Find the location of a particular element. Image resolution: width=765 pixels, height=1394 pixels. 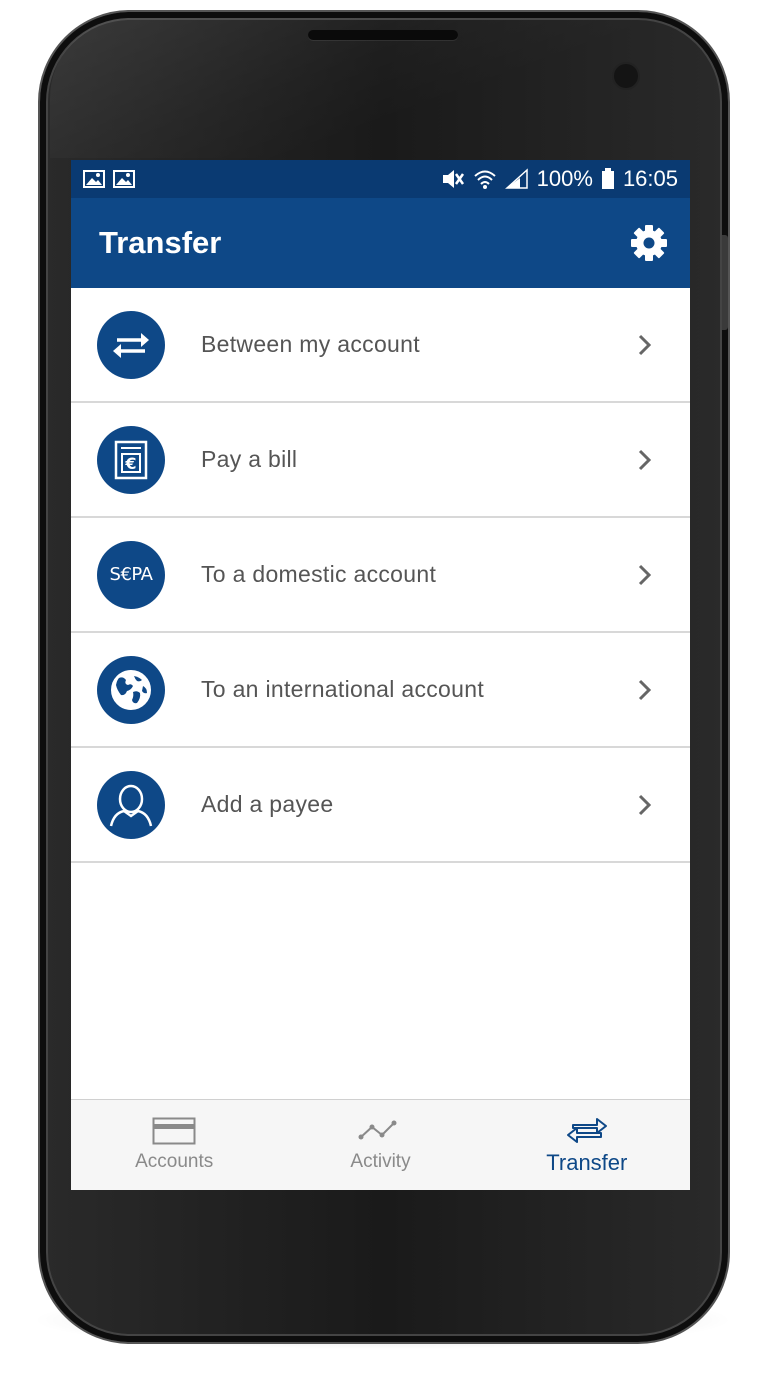

bill-euro-icon: € is located at coordinates (131, 459).